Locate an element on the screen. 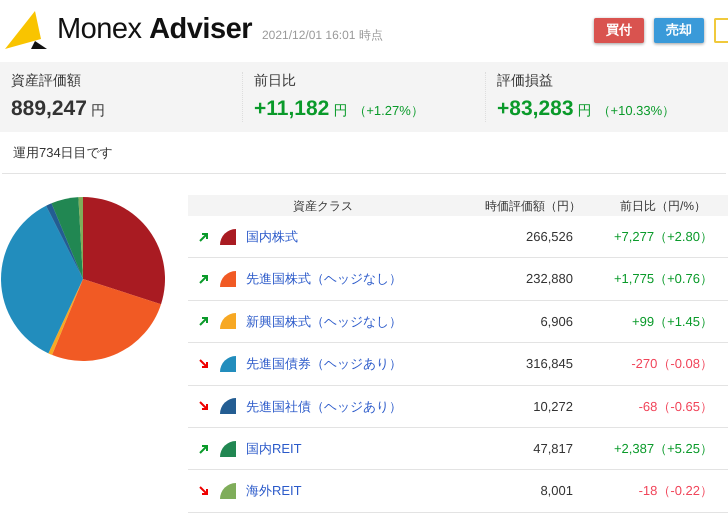 This screenshot has height=520, width=728. logo-icon is located at coordinates (26, 30).